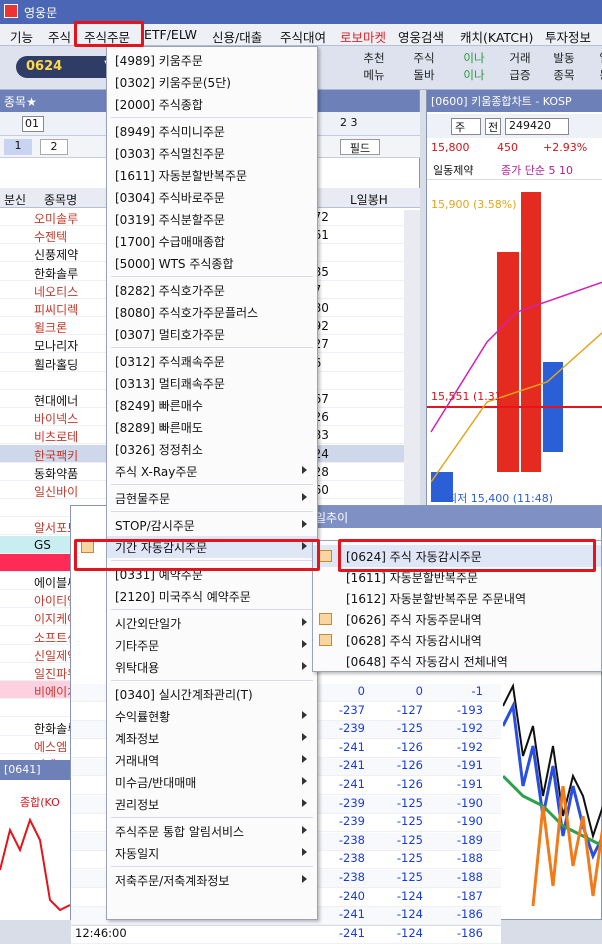 This screenshot has height=944, width=602. Describe the element at coordinates (212, 694) in the screenshot. I see `menu-item: [0340] 실시간계좌관리(T)` at that location.